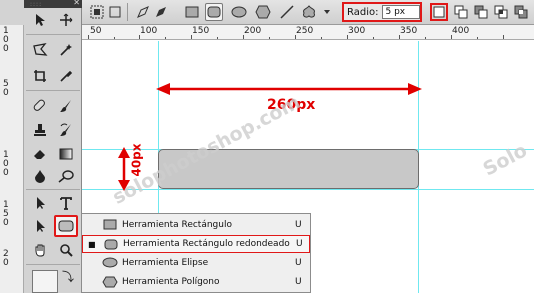  I want to click on menu-item-polygon-tool: Herramienta Polígono U, so click(196, 282).